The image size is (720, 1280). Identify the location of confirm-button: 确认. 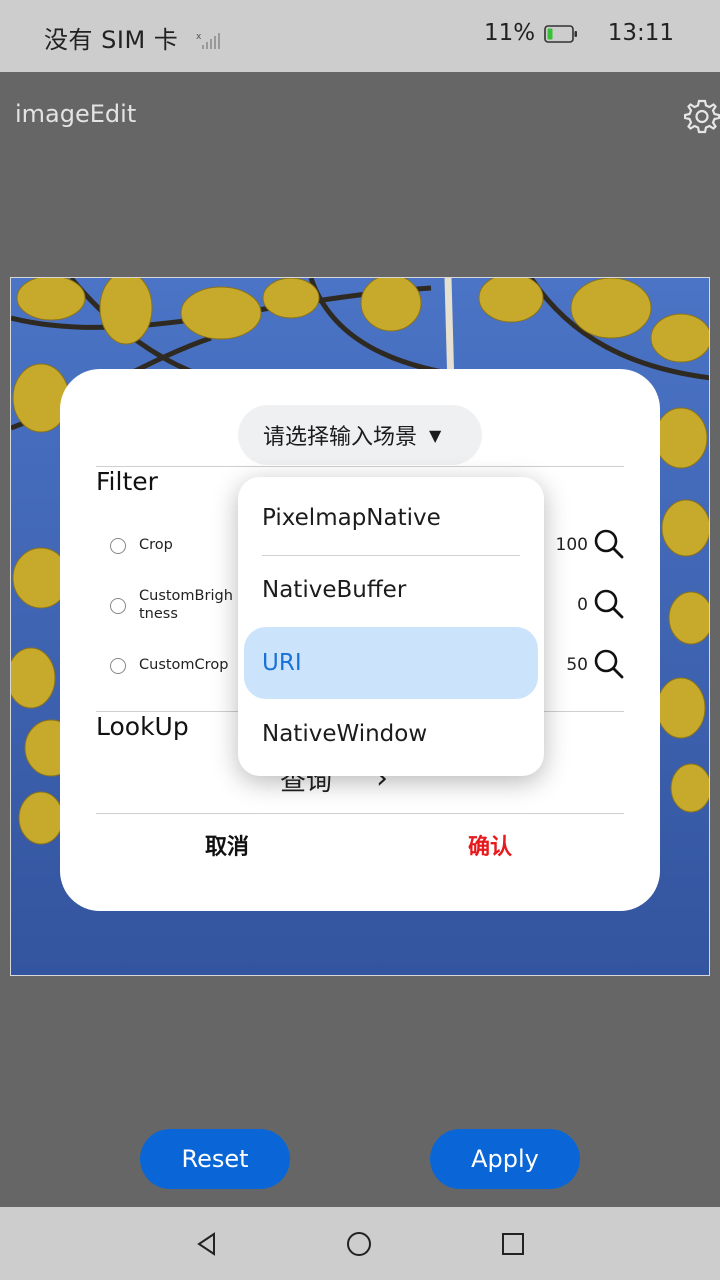
(490, 845).